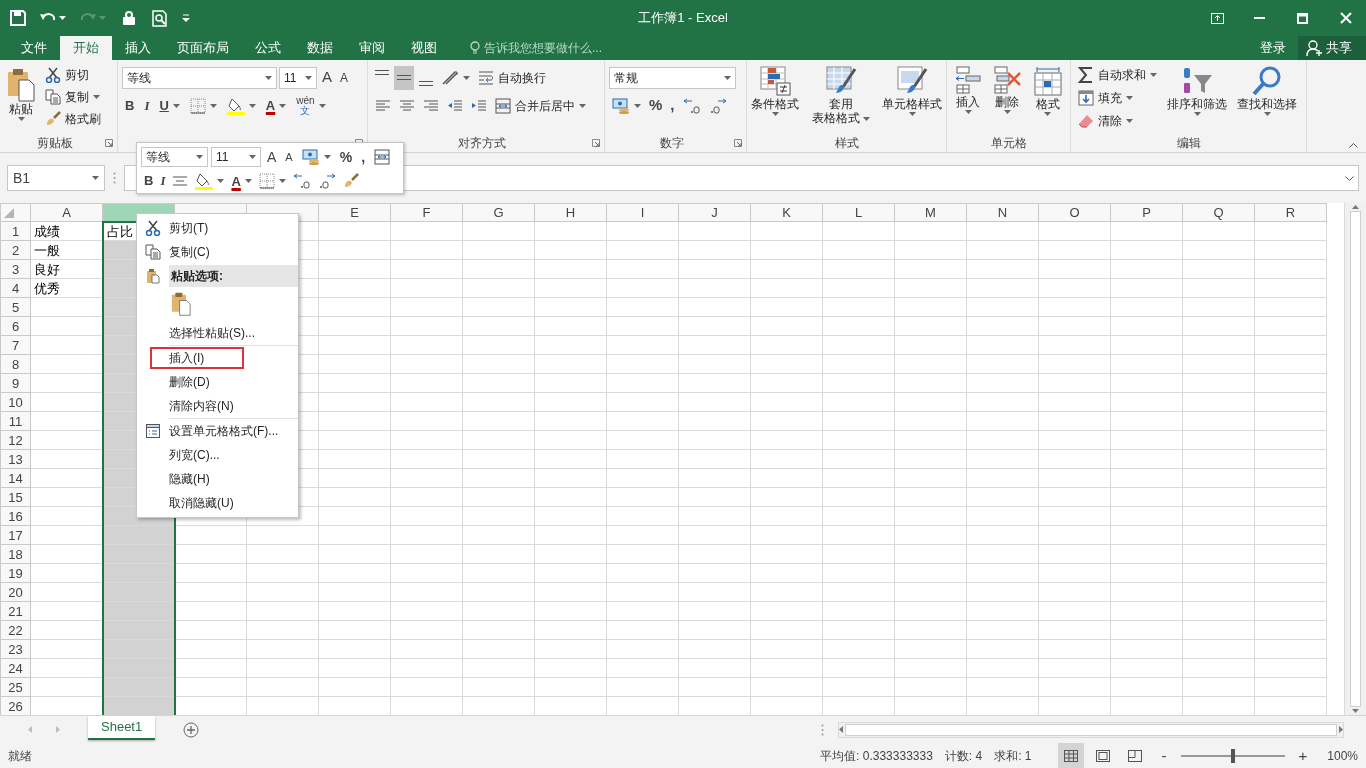 The height and width of the screenshot is (768, 1366). What do you see at coordinates (197, 358) in the screenshot?
I see `menu-item: 插入(I)` at bounding box center [197, 358].